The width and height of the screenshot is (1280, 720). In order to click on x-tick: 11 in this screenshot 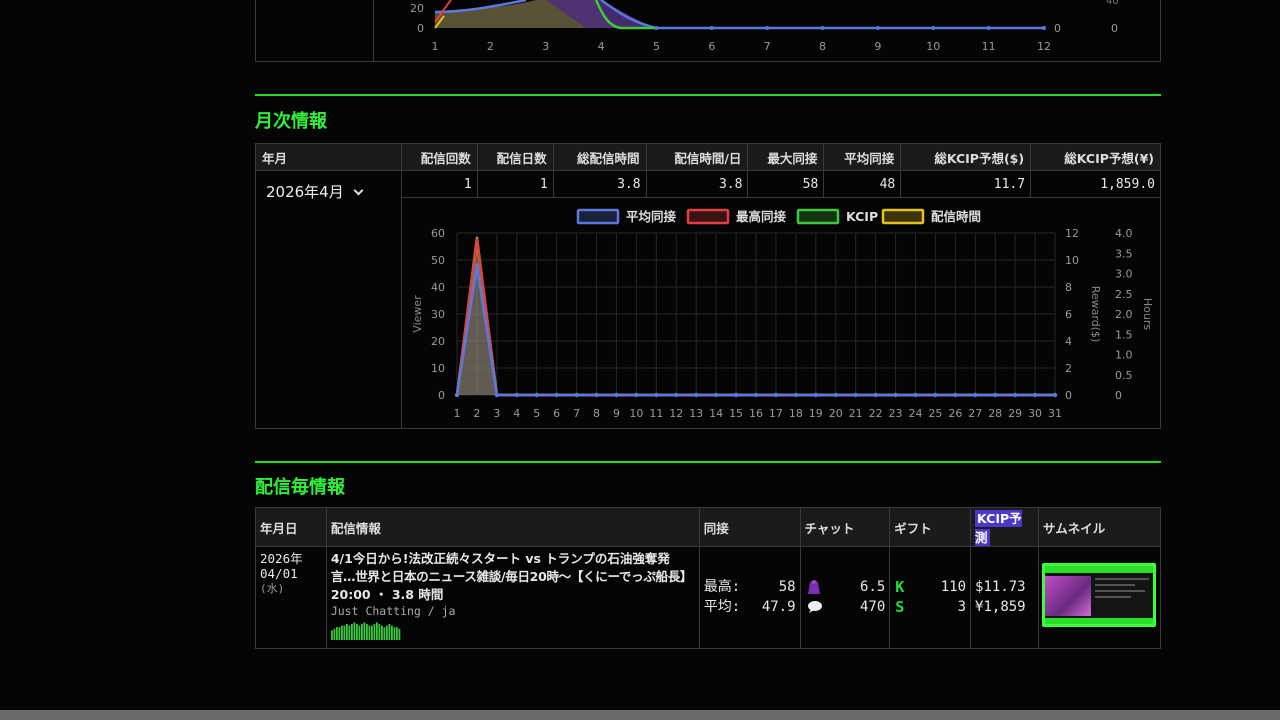, I will do `click(656, 413)`.